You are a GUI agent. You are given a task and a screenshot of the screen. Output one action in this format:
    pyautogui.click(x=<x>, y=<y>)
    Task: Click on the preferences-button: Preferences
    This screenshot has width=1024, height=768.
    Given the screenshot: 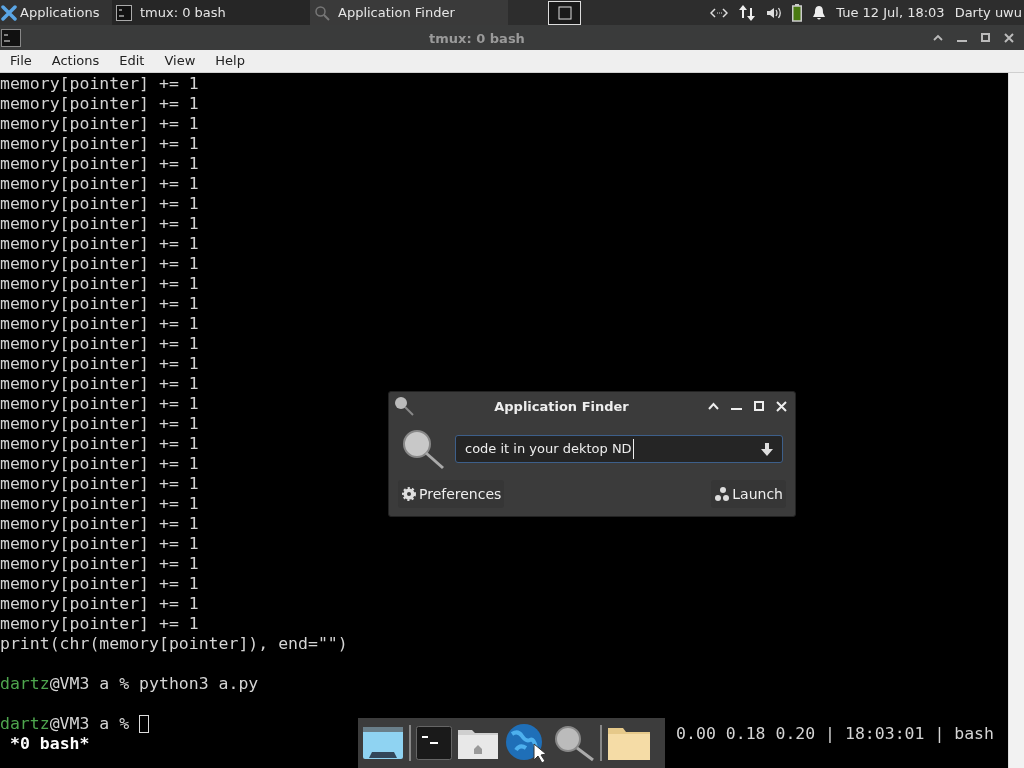 What is the action you would take?
    pyautogui.click(x=451, y=494)
    